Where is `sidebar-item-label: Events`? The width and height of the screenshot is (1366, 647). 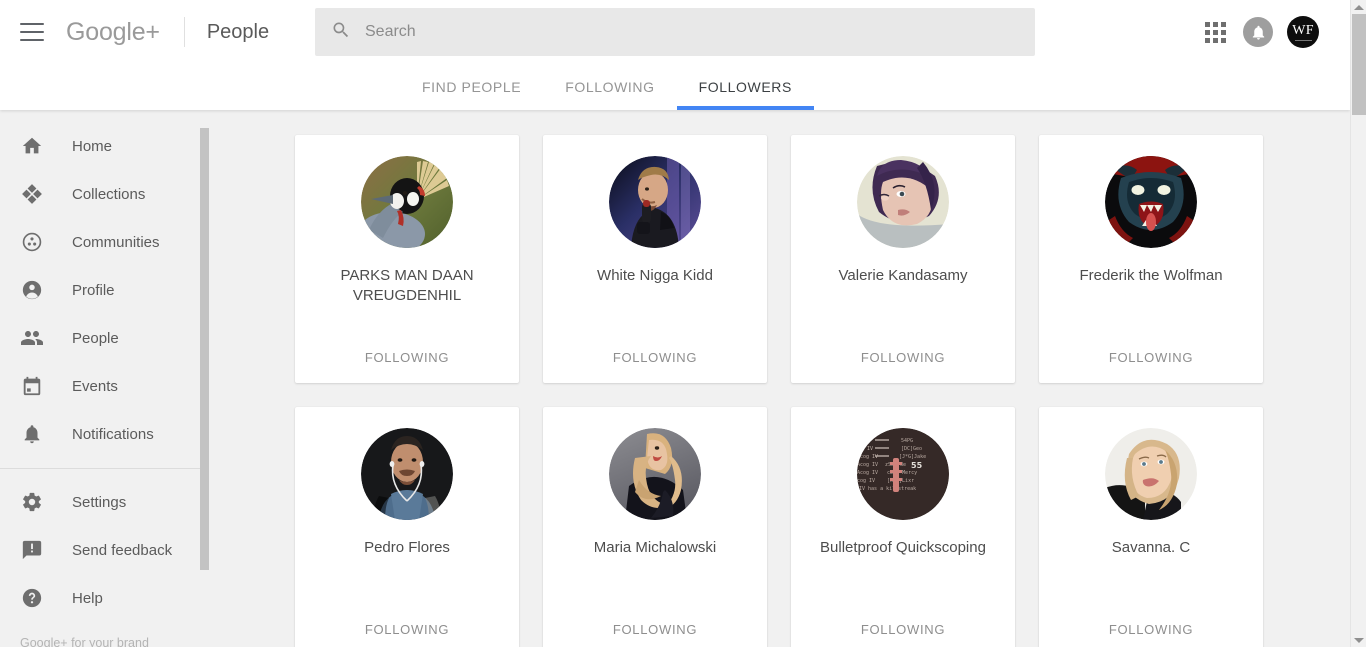
sidebar-item-label: Events is located at coordinates (95, 386).